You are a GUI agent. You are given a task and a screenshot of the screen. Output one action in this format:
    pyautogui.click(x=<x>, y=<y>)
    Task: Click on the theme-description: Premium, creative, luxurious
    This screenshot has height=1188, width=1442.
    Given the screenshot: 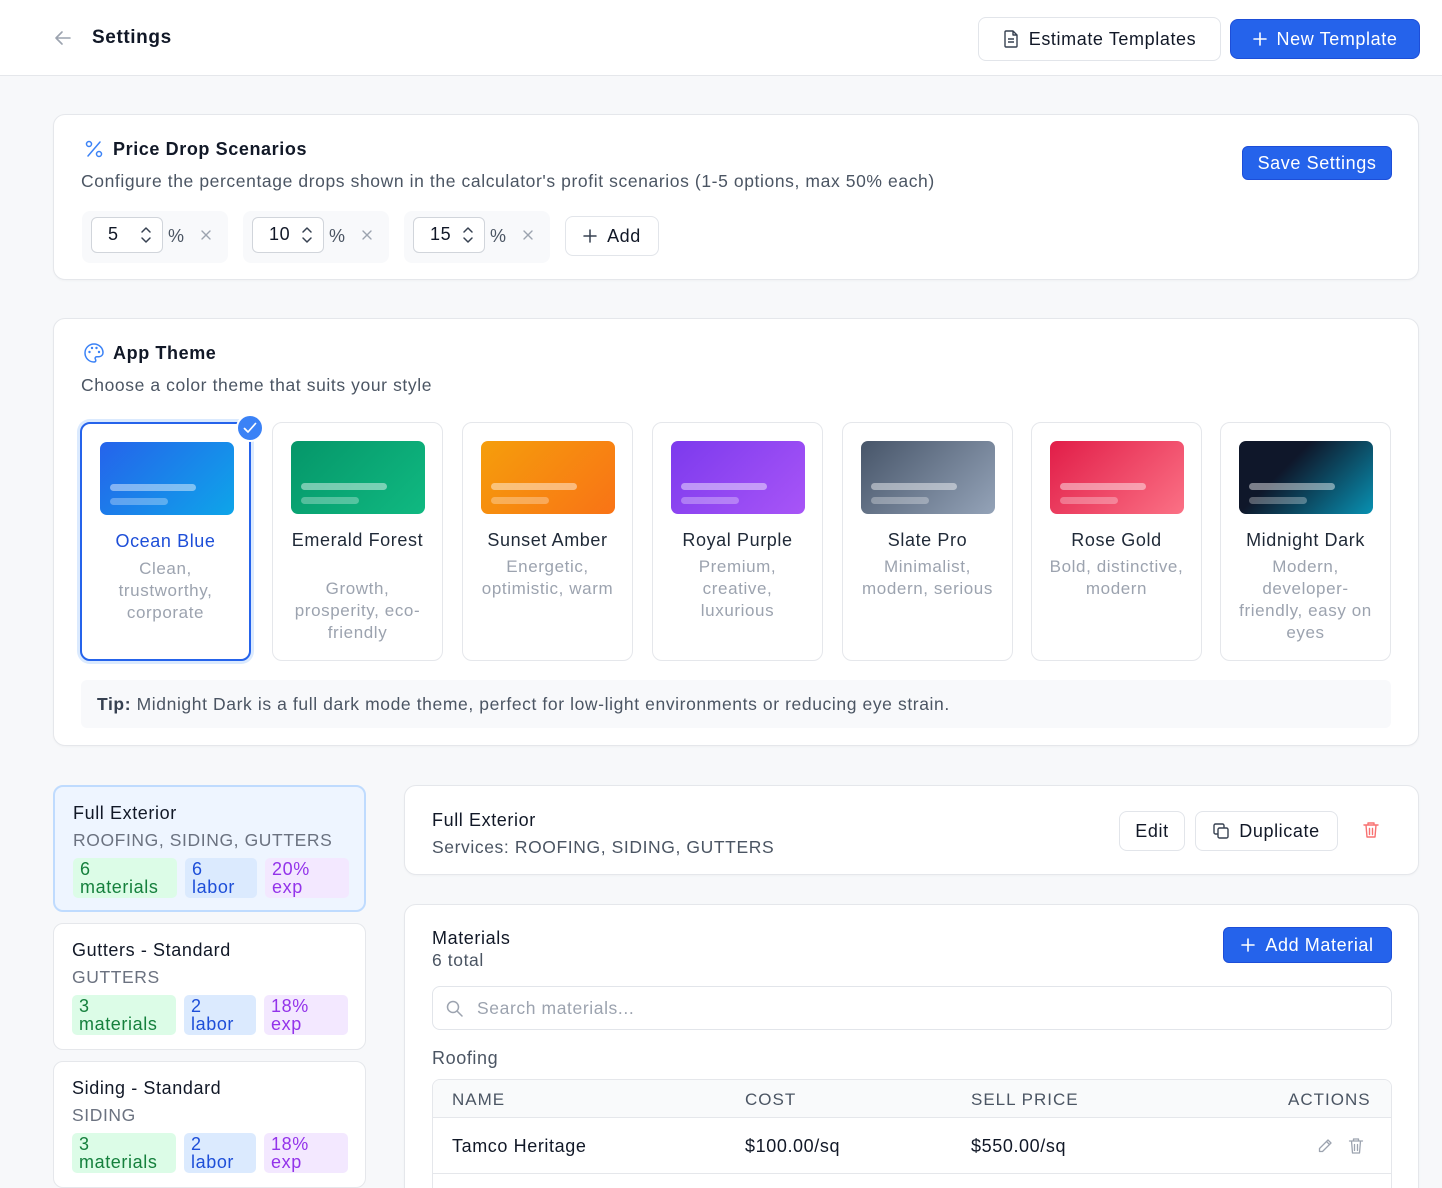 What is the action you would take?
    pyautogui.click(x=737, y=588)
    